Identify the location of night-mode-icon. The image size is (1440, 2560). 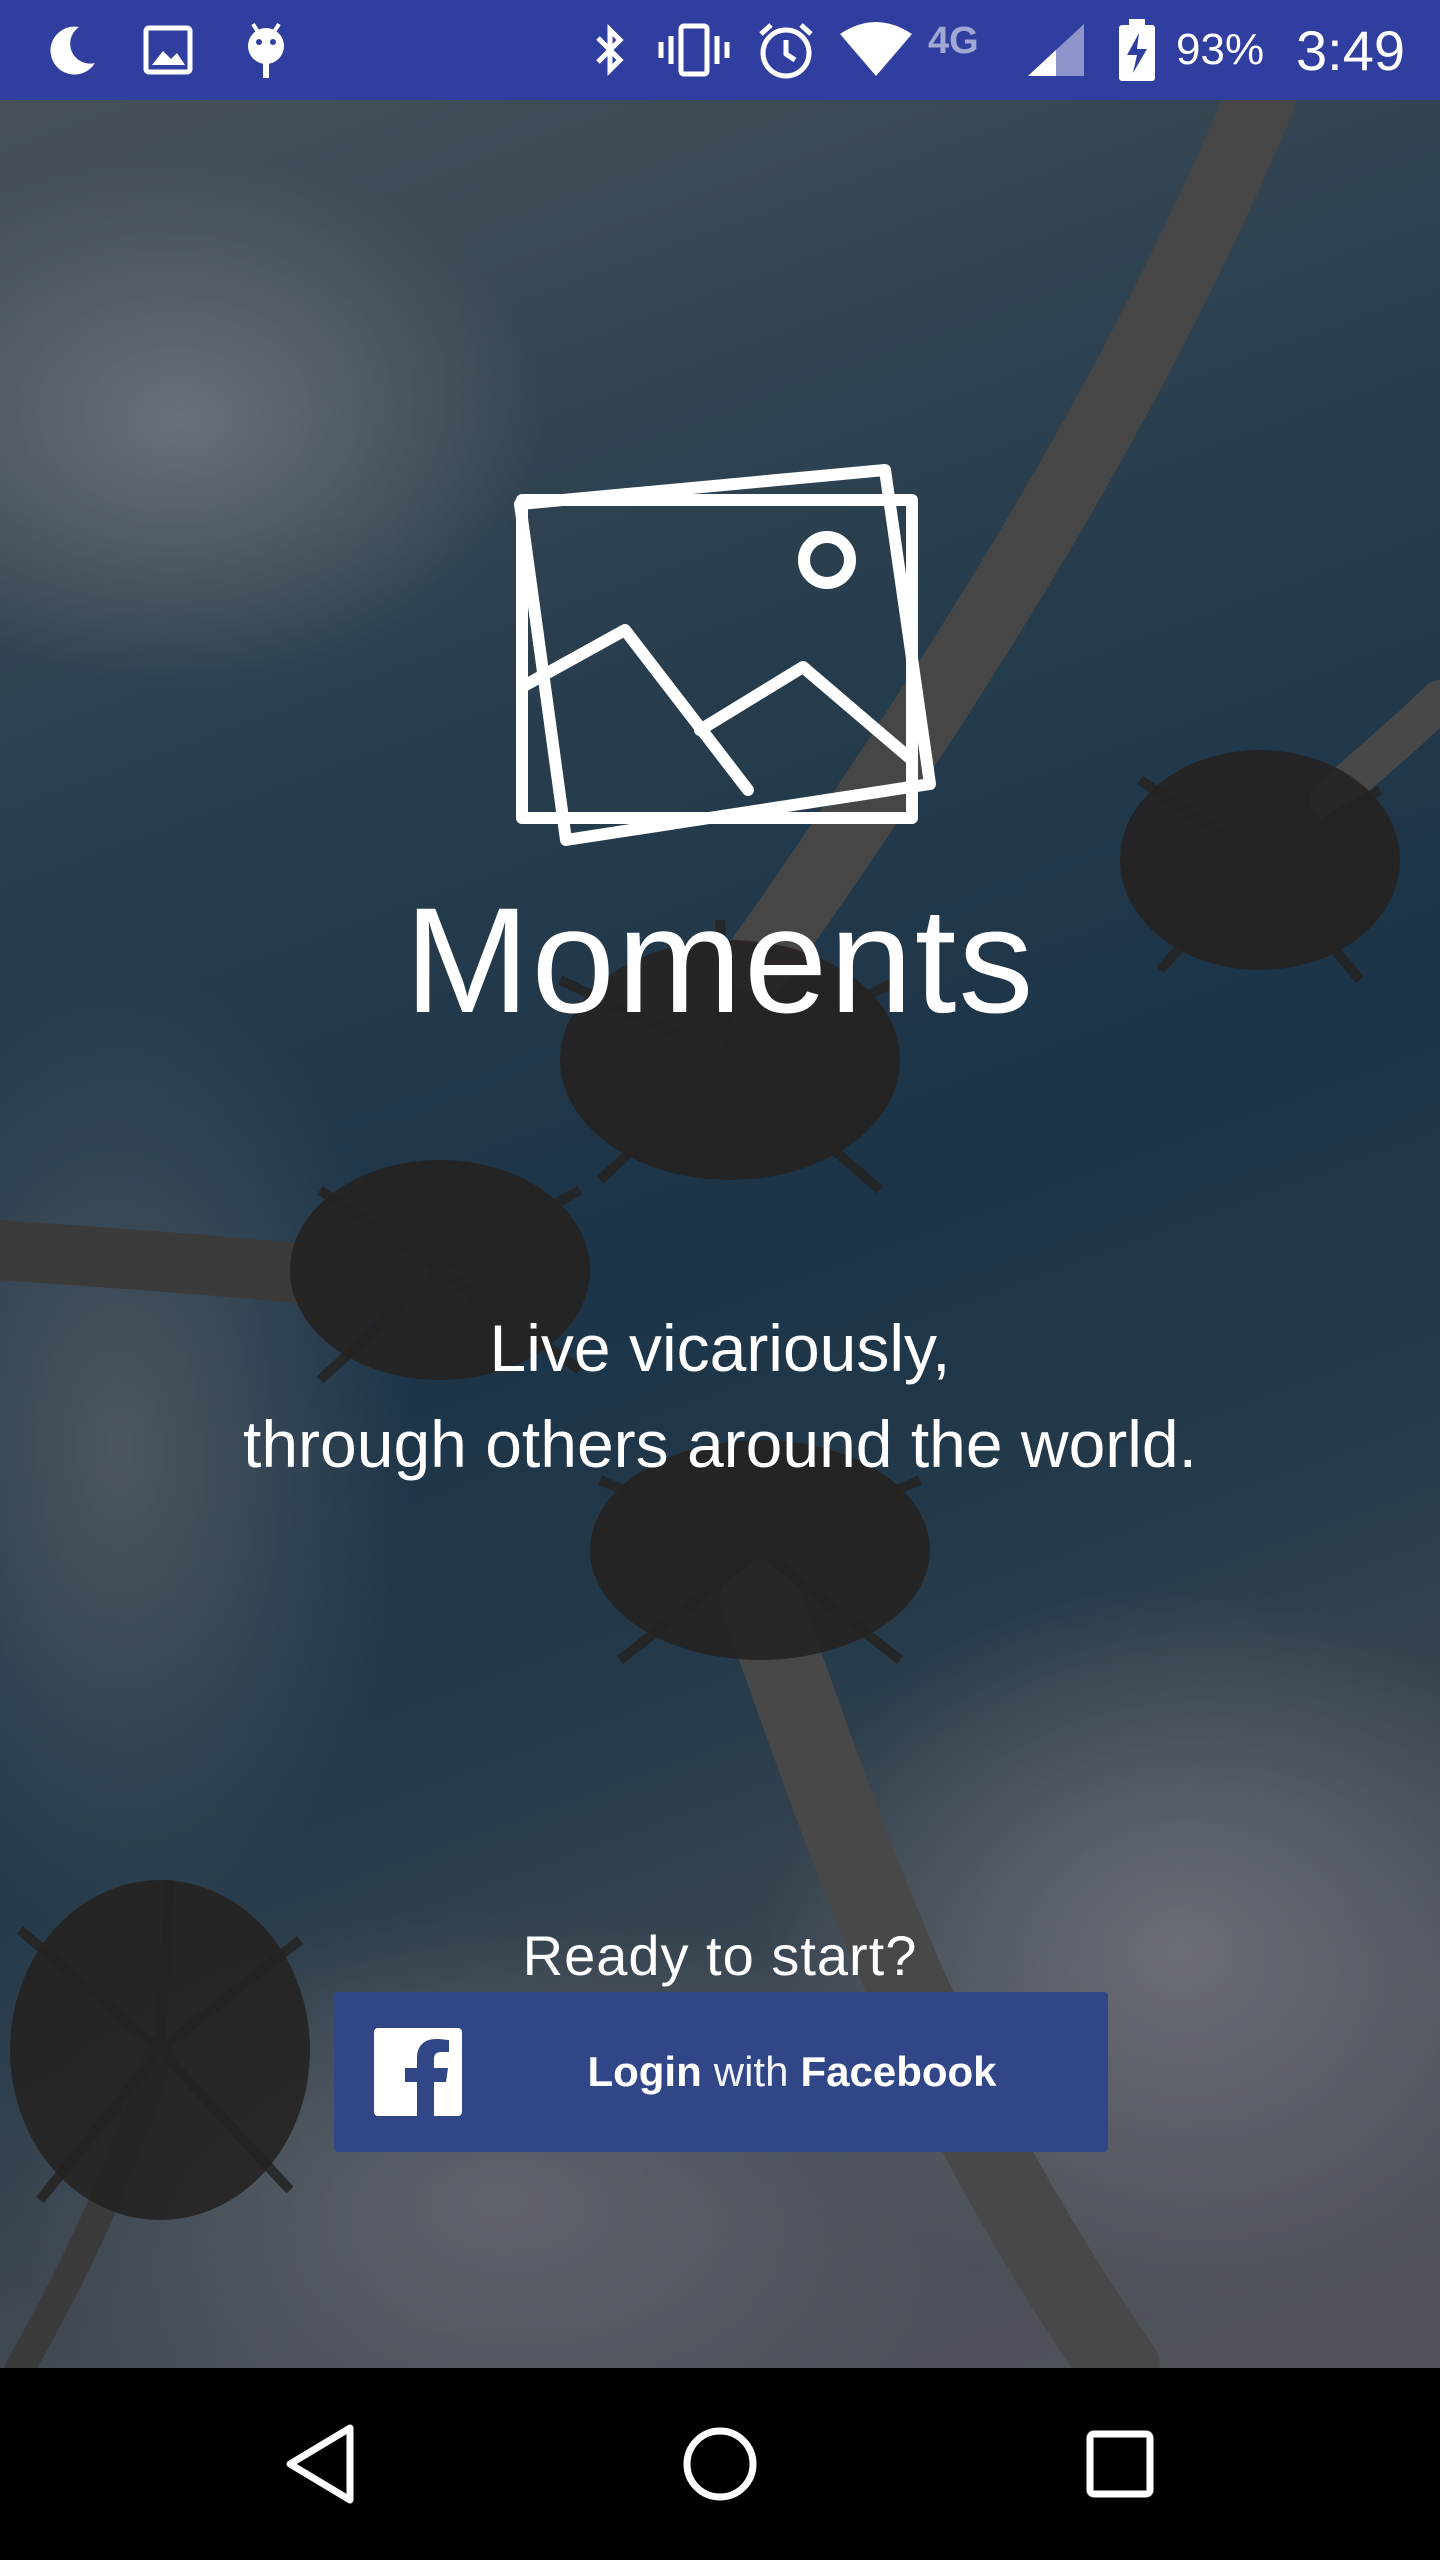
(72, 50).